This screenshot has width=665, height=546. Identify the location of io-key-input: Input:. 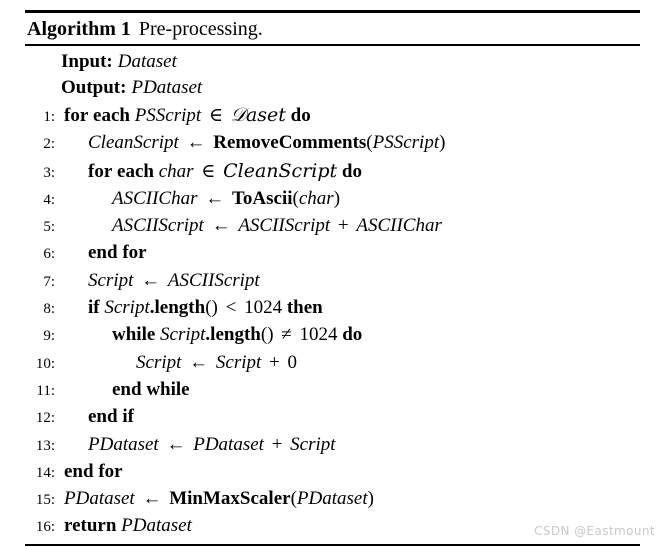
(87, 61).